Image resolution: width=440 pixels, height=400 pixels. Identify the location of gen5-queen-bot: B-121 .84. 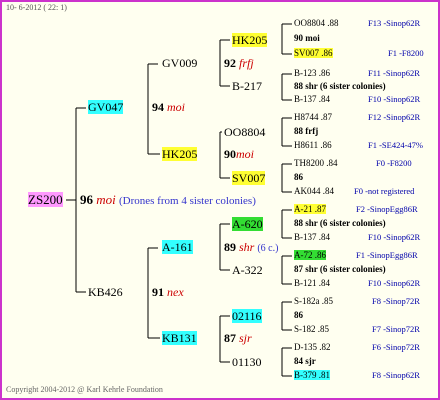
(312, 283).